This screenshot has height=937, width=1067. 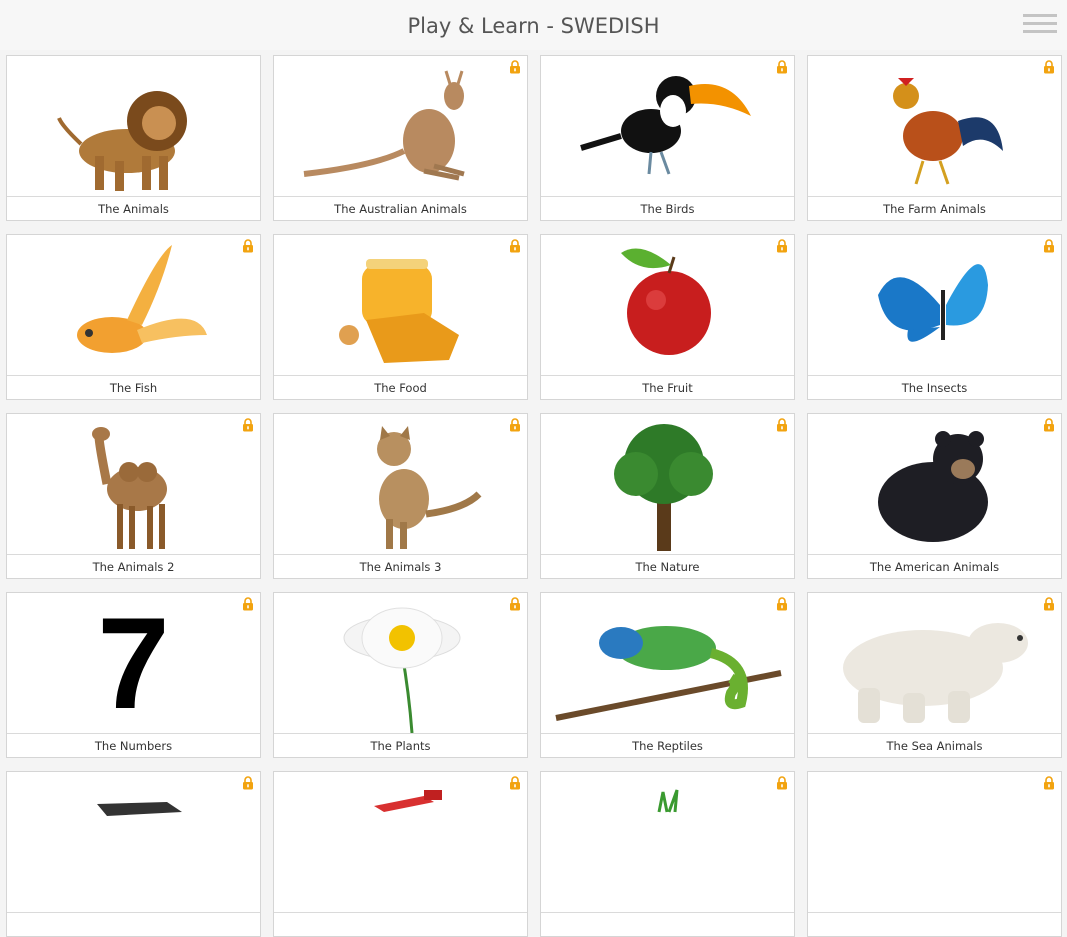 What do you see at coordinates (667, 663) in the screenshot?
I see `chameleon-icon` at bounding box center [667, 663].